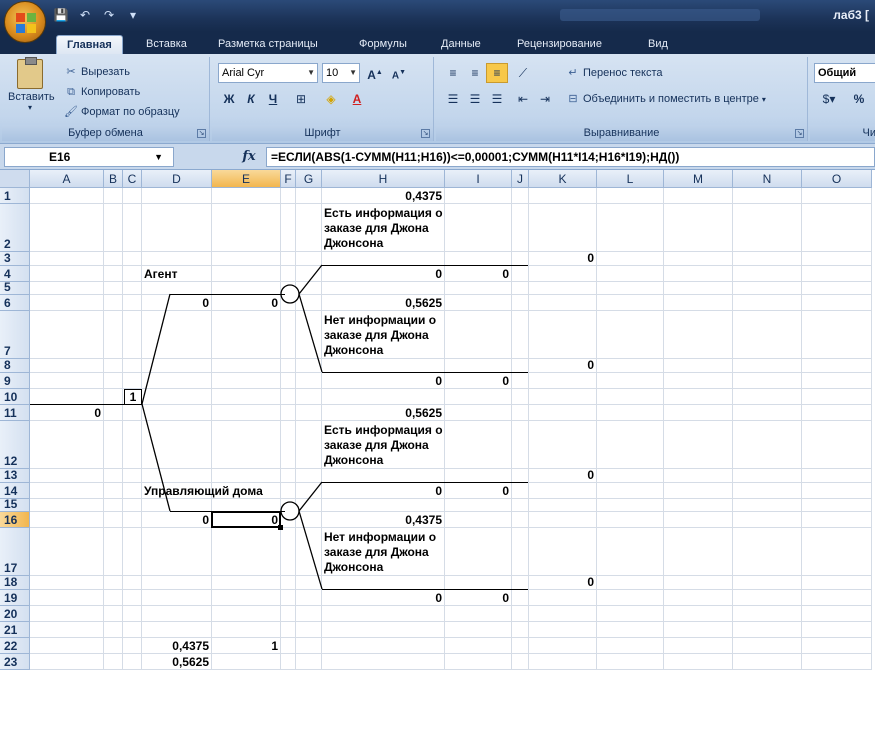 Image resolution: width=875 pixels, height=733 pixels. Describe the element at coordinates (113, 179) in the screenshot. I see `column-header-b: B` at that location.